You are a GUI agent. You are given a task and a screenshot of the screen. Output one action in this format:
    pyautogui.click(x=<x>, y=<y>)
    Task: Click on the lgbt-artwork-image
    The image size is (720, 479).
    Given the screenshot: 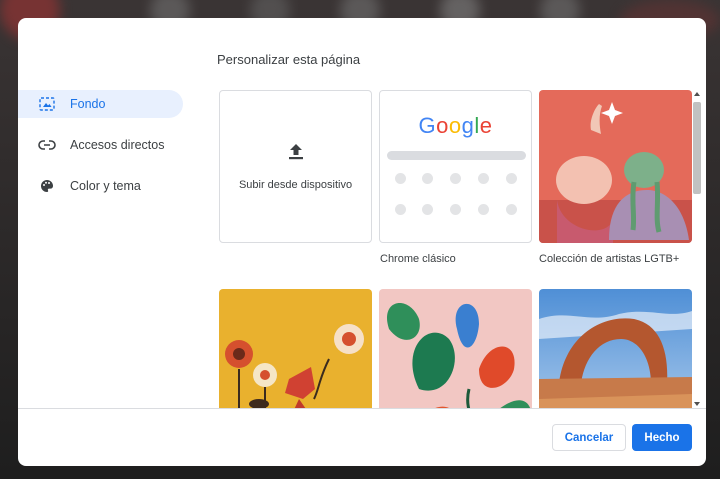 What is the action you would take?
    pyautogui.click(x=615, y=166)
    